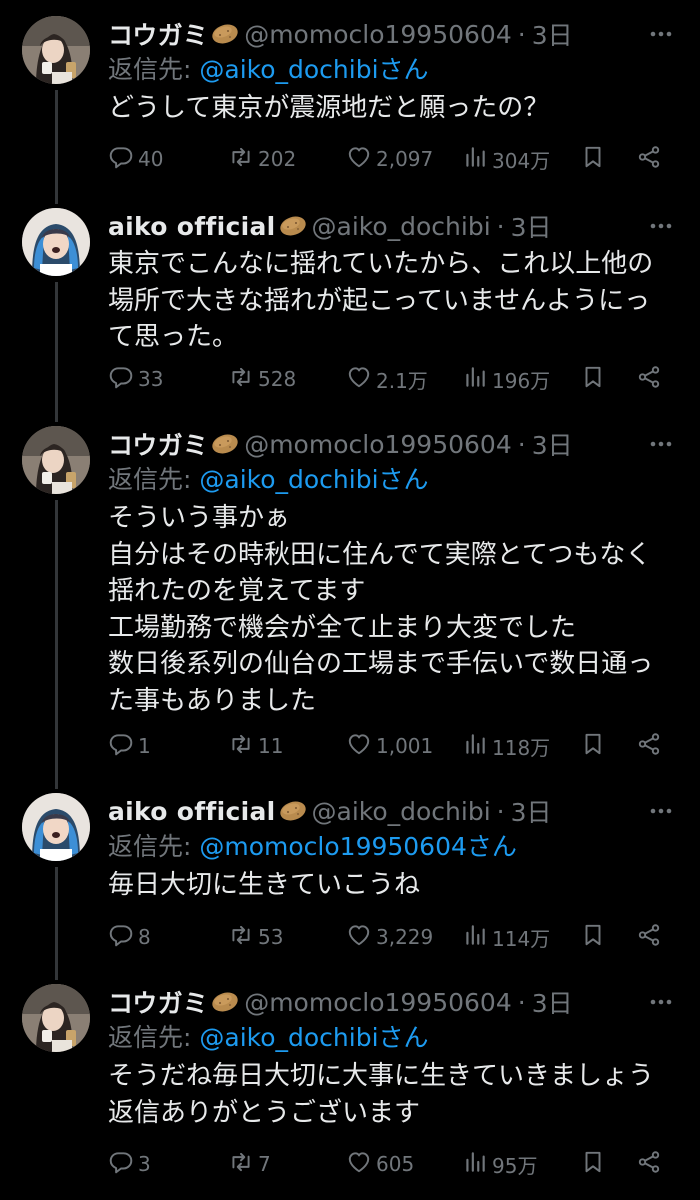 This screenshot has width=700, height=1200. Describe the element at coordinates (405, 746) in the screenshot. I see `like-count: 1,001` at that location.